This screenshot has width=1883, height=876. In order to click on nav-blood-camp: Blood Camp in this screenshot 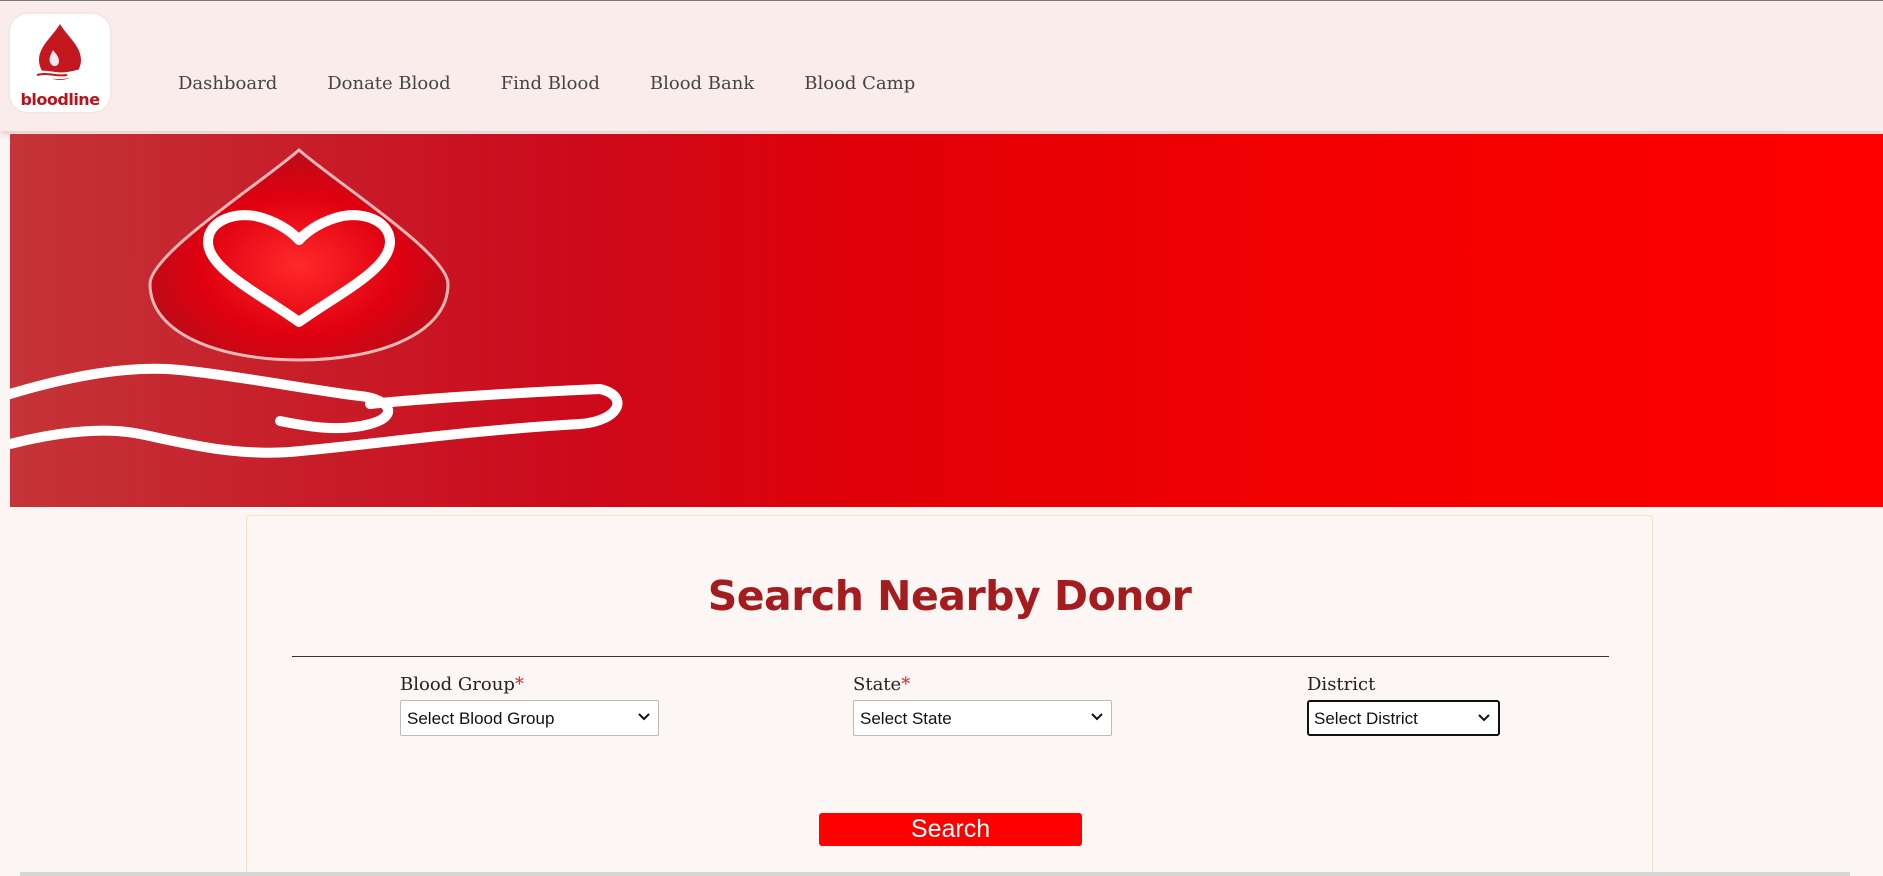, I will do `click(859, 83)`.